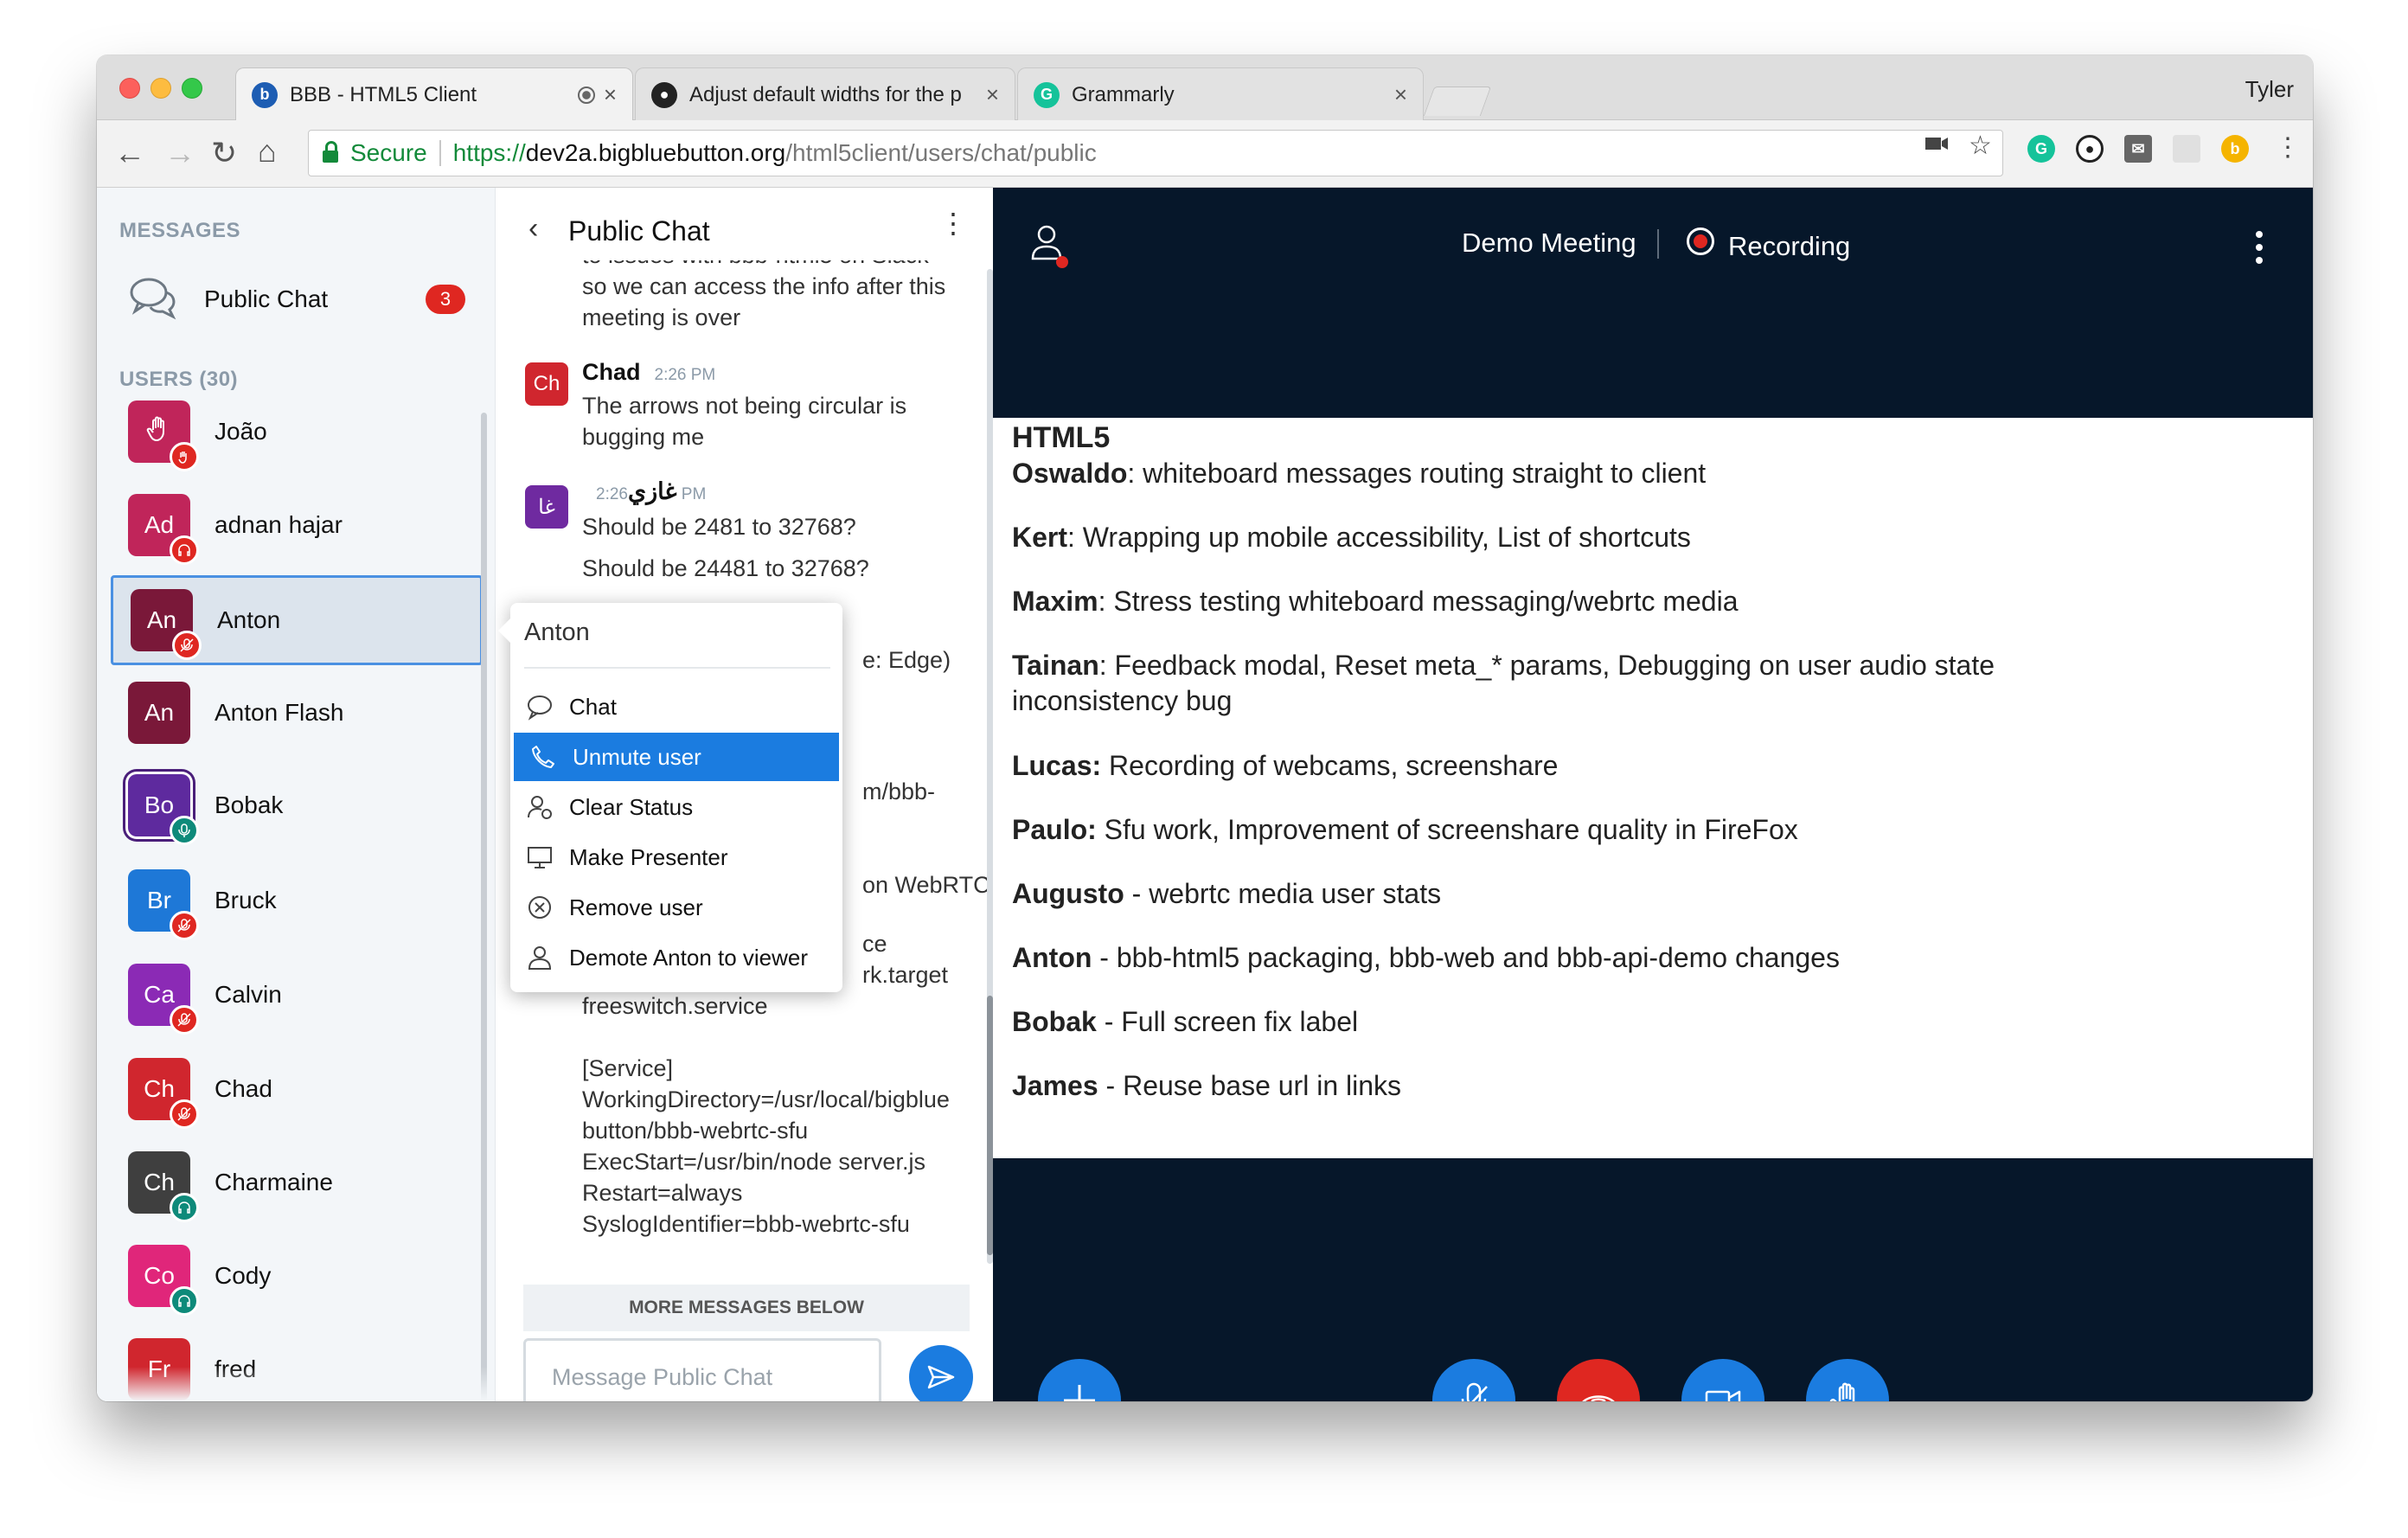 This screenshot has width=2408, height=1538. What do you see at coordinates (159, 804) in the screenshot?
I see `avatar-initials: Bo` at bounding box center [159, 804].